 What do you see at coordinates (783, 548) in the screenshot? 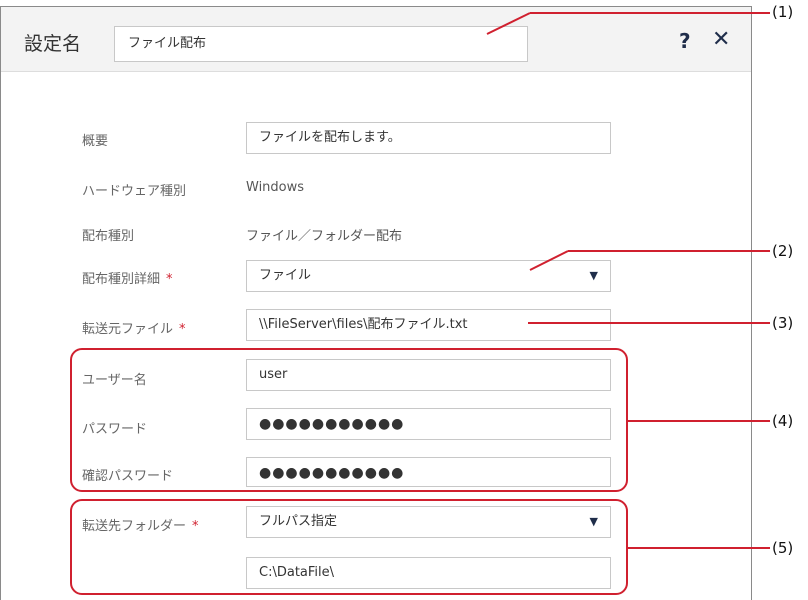
I see `callout-label-5: (5)` at bounding box center [783, 548].